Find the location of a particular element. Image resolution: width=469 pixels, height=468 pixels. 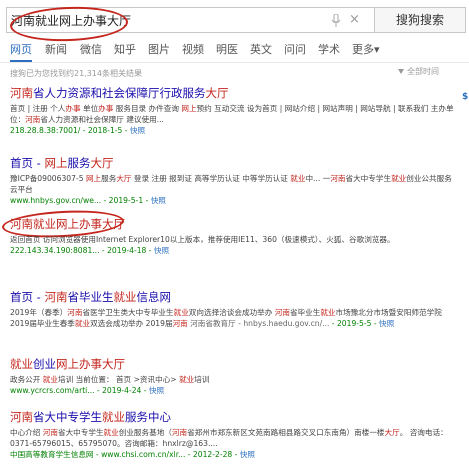

result-url: www.ycrcrs.com/arti... - 2019-4-24 - 快照 is located at coordinates (87, 391).